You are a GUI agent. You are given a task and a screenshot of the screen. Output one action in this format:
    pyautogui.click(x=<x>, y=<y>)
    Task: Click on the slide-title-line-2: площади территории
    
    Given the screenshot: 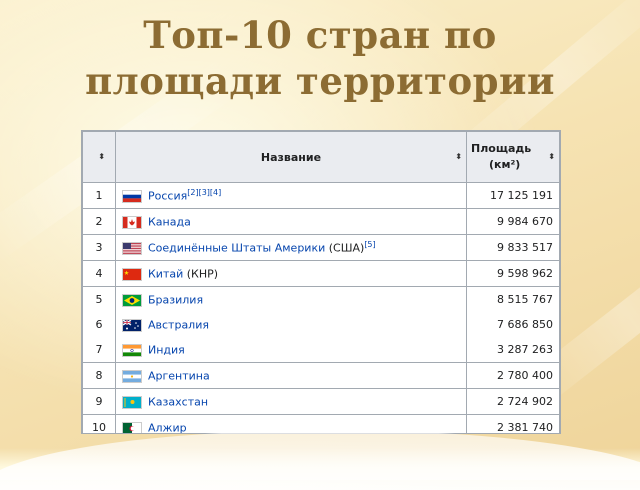 What is the action you would take?
    pyautogui.click(x=320, y=81)
    